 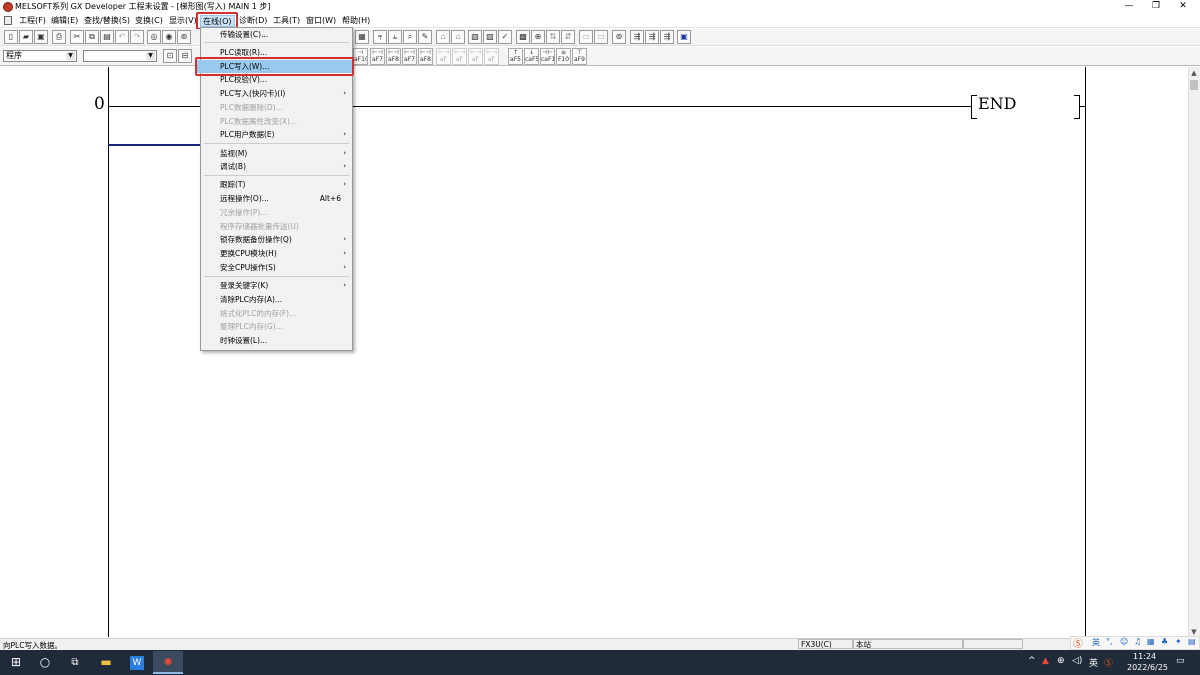 What do you see at coordinates (459, 56) in the screenshot?
I see `ladder-btn-dim2: ⊢⊣ aF` at bounding box center [459, 56].